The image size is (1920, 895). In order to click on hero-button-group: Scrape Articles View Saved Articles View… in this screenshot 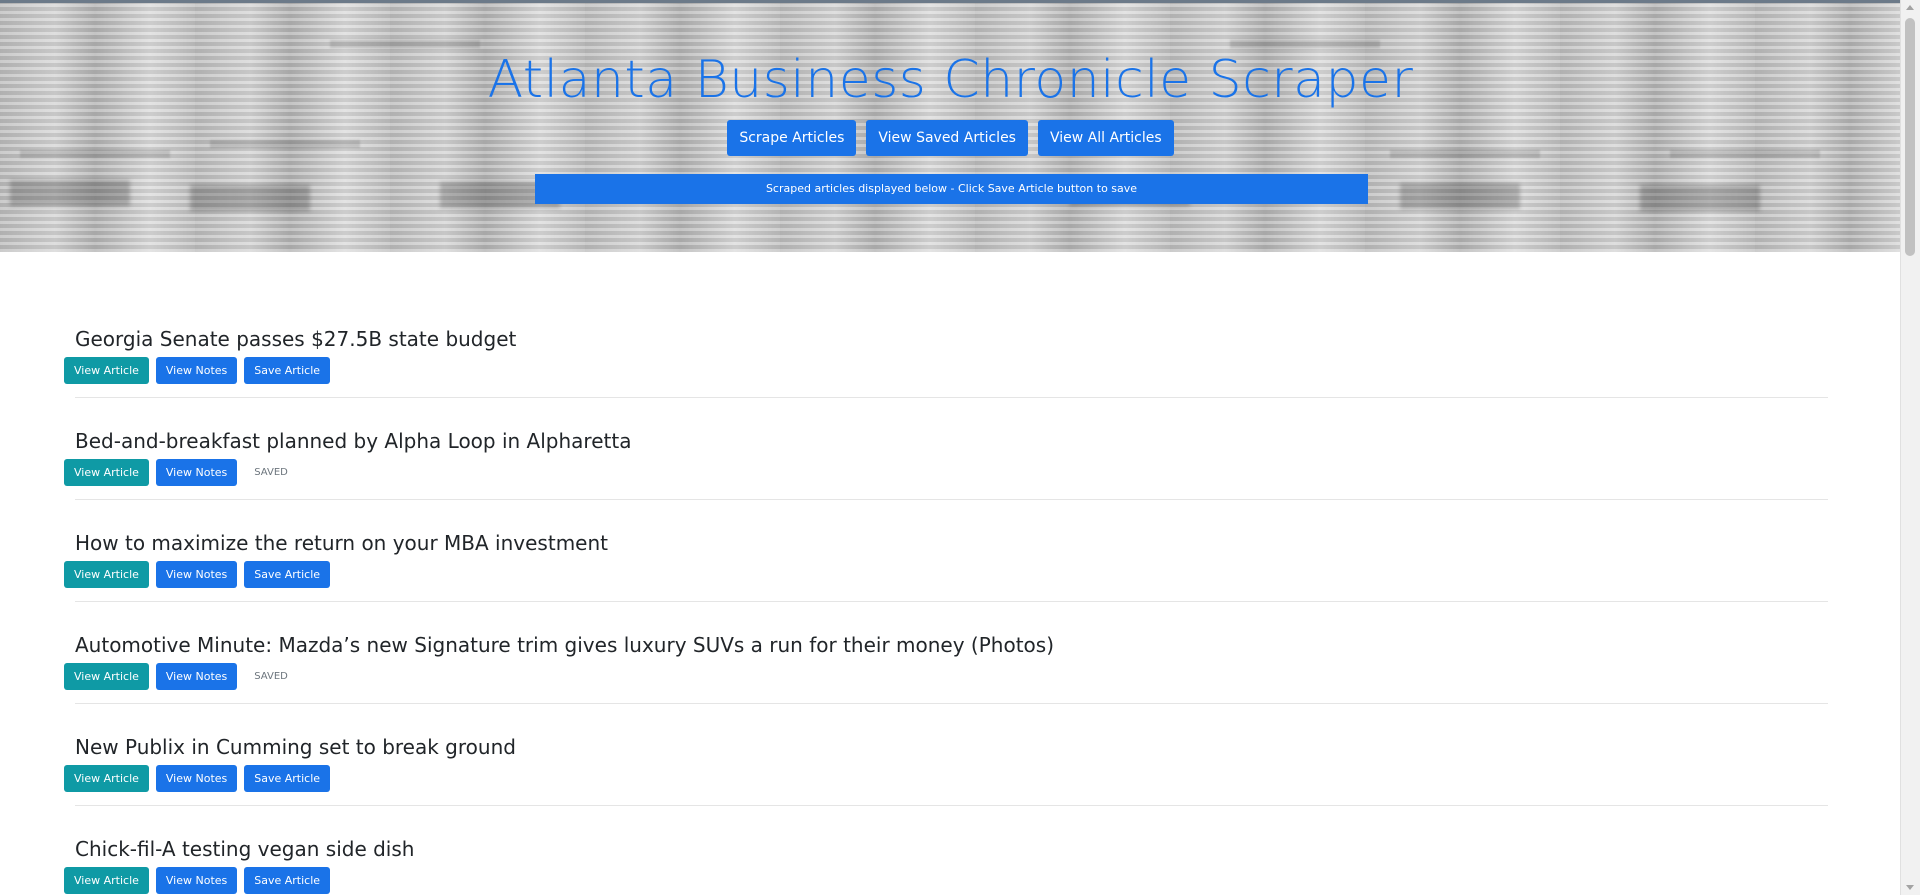, I will do `click(950, 138)`.